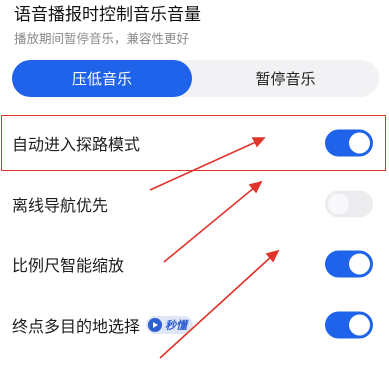  I want to click on setting-label-with-badge: 终点多目的地选择 秒懂, so click(103, 325).